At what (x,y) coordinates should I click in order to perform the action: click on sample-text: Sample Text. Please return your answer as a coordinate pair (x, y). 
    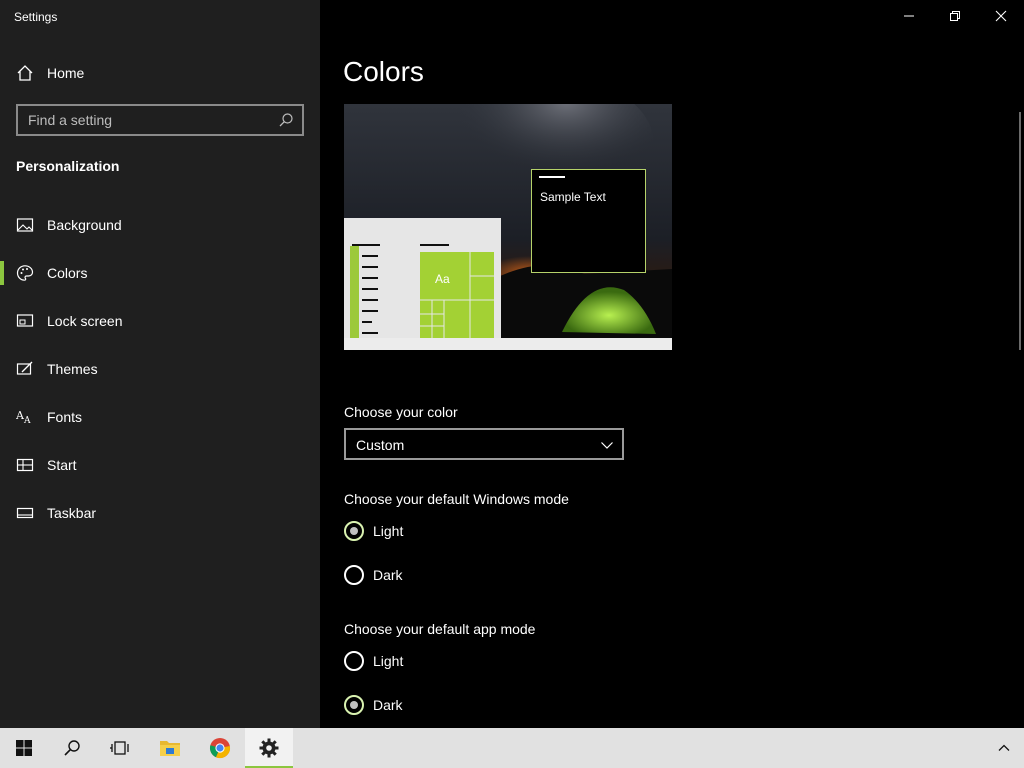
    Looking at the image, I should click on (573, 197).